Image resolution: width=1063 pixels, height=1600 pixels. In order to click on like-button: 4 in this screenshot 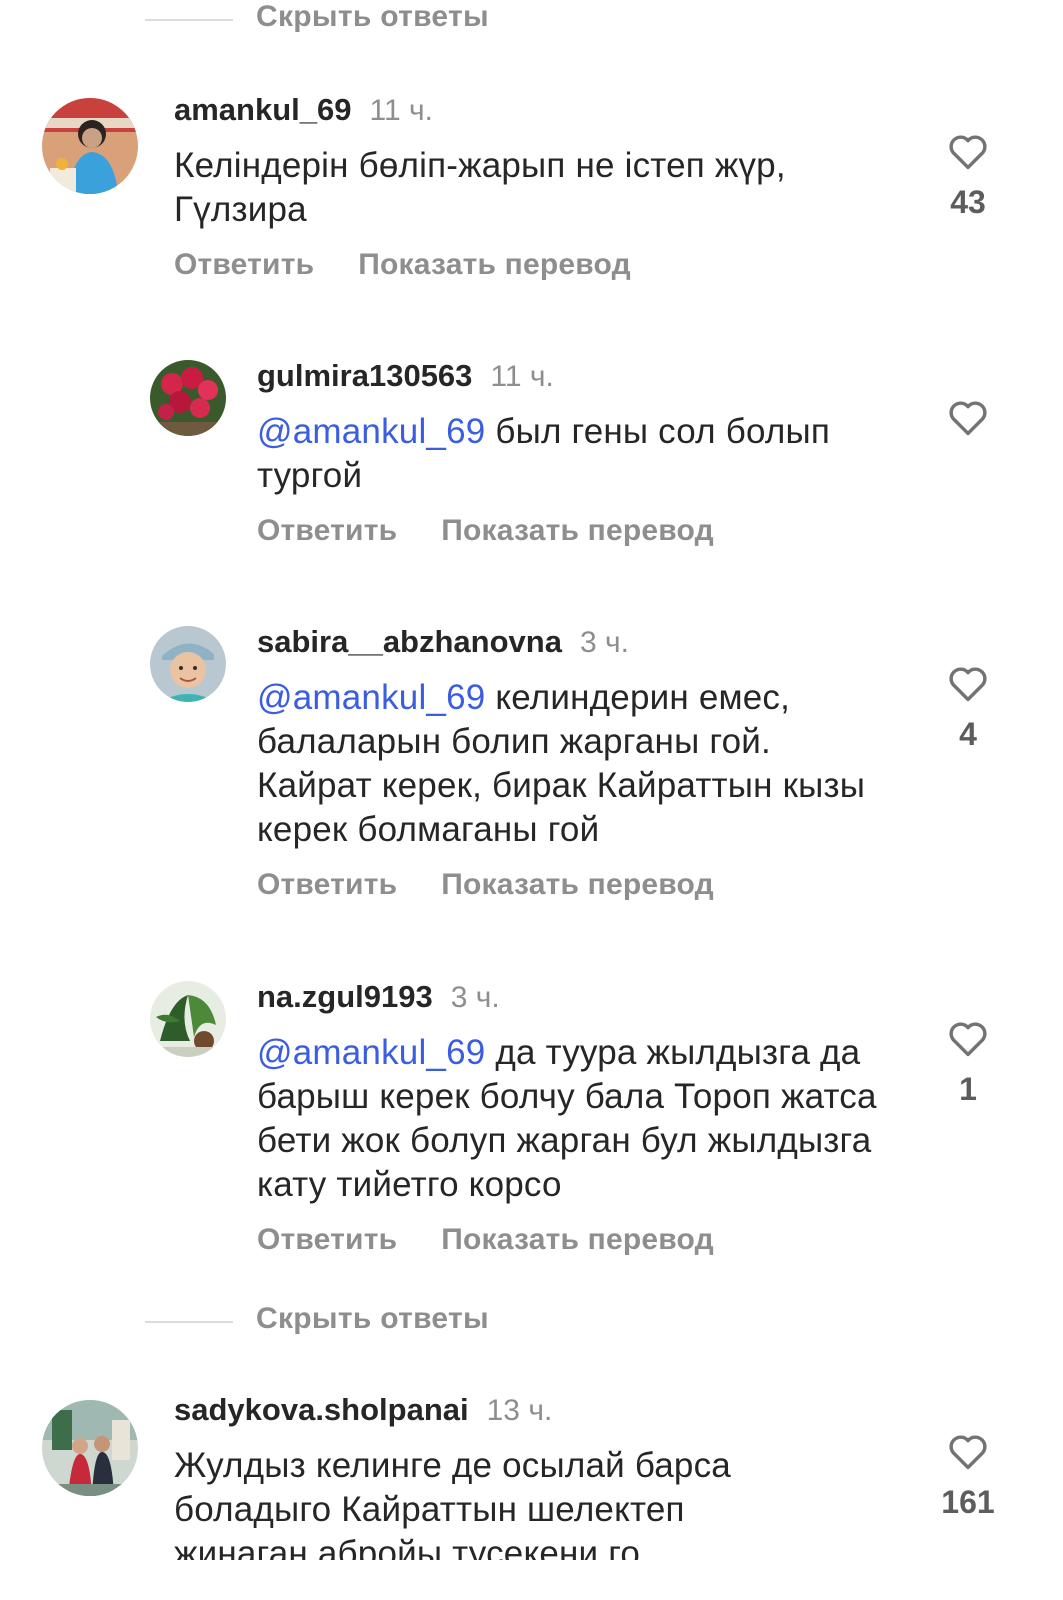, I will do `click(968, 708)`.